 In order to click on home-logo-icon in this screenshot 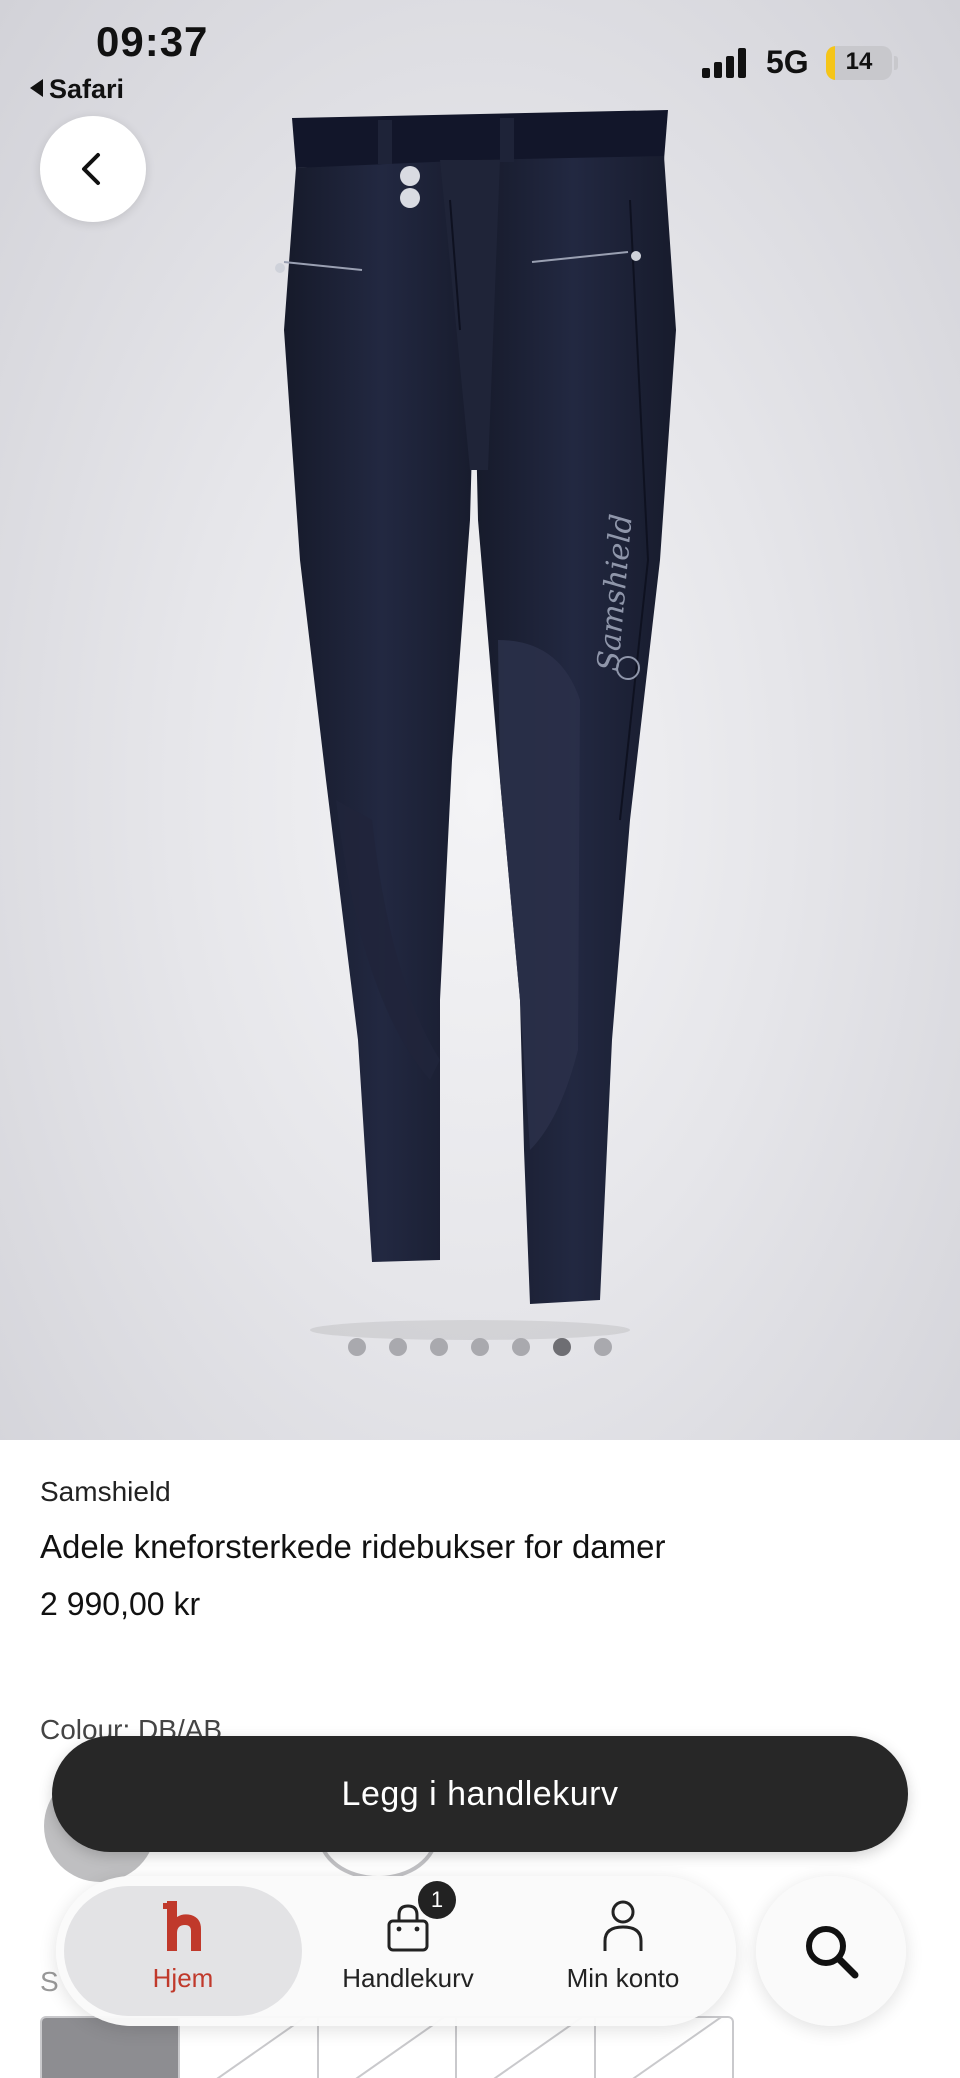, I will do `click(182, 1926)`.